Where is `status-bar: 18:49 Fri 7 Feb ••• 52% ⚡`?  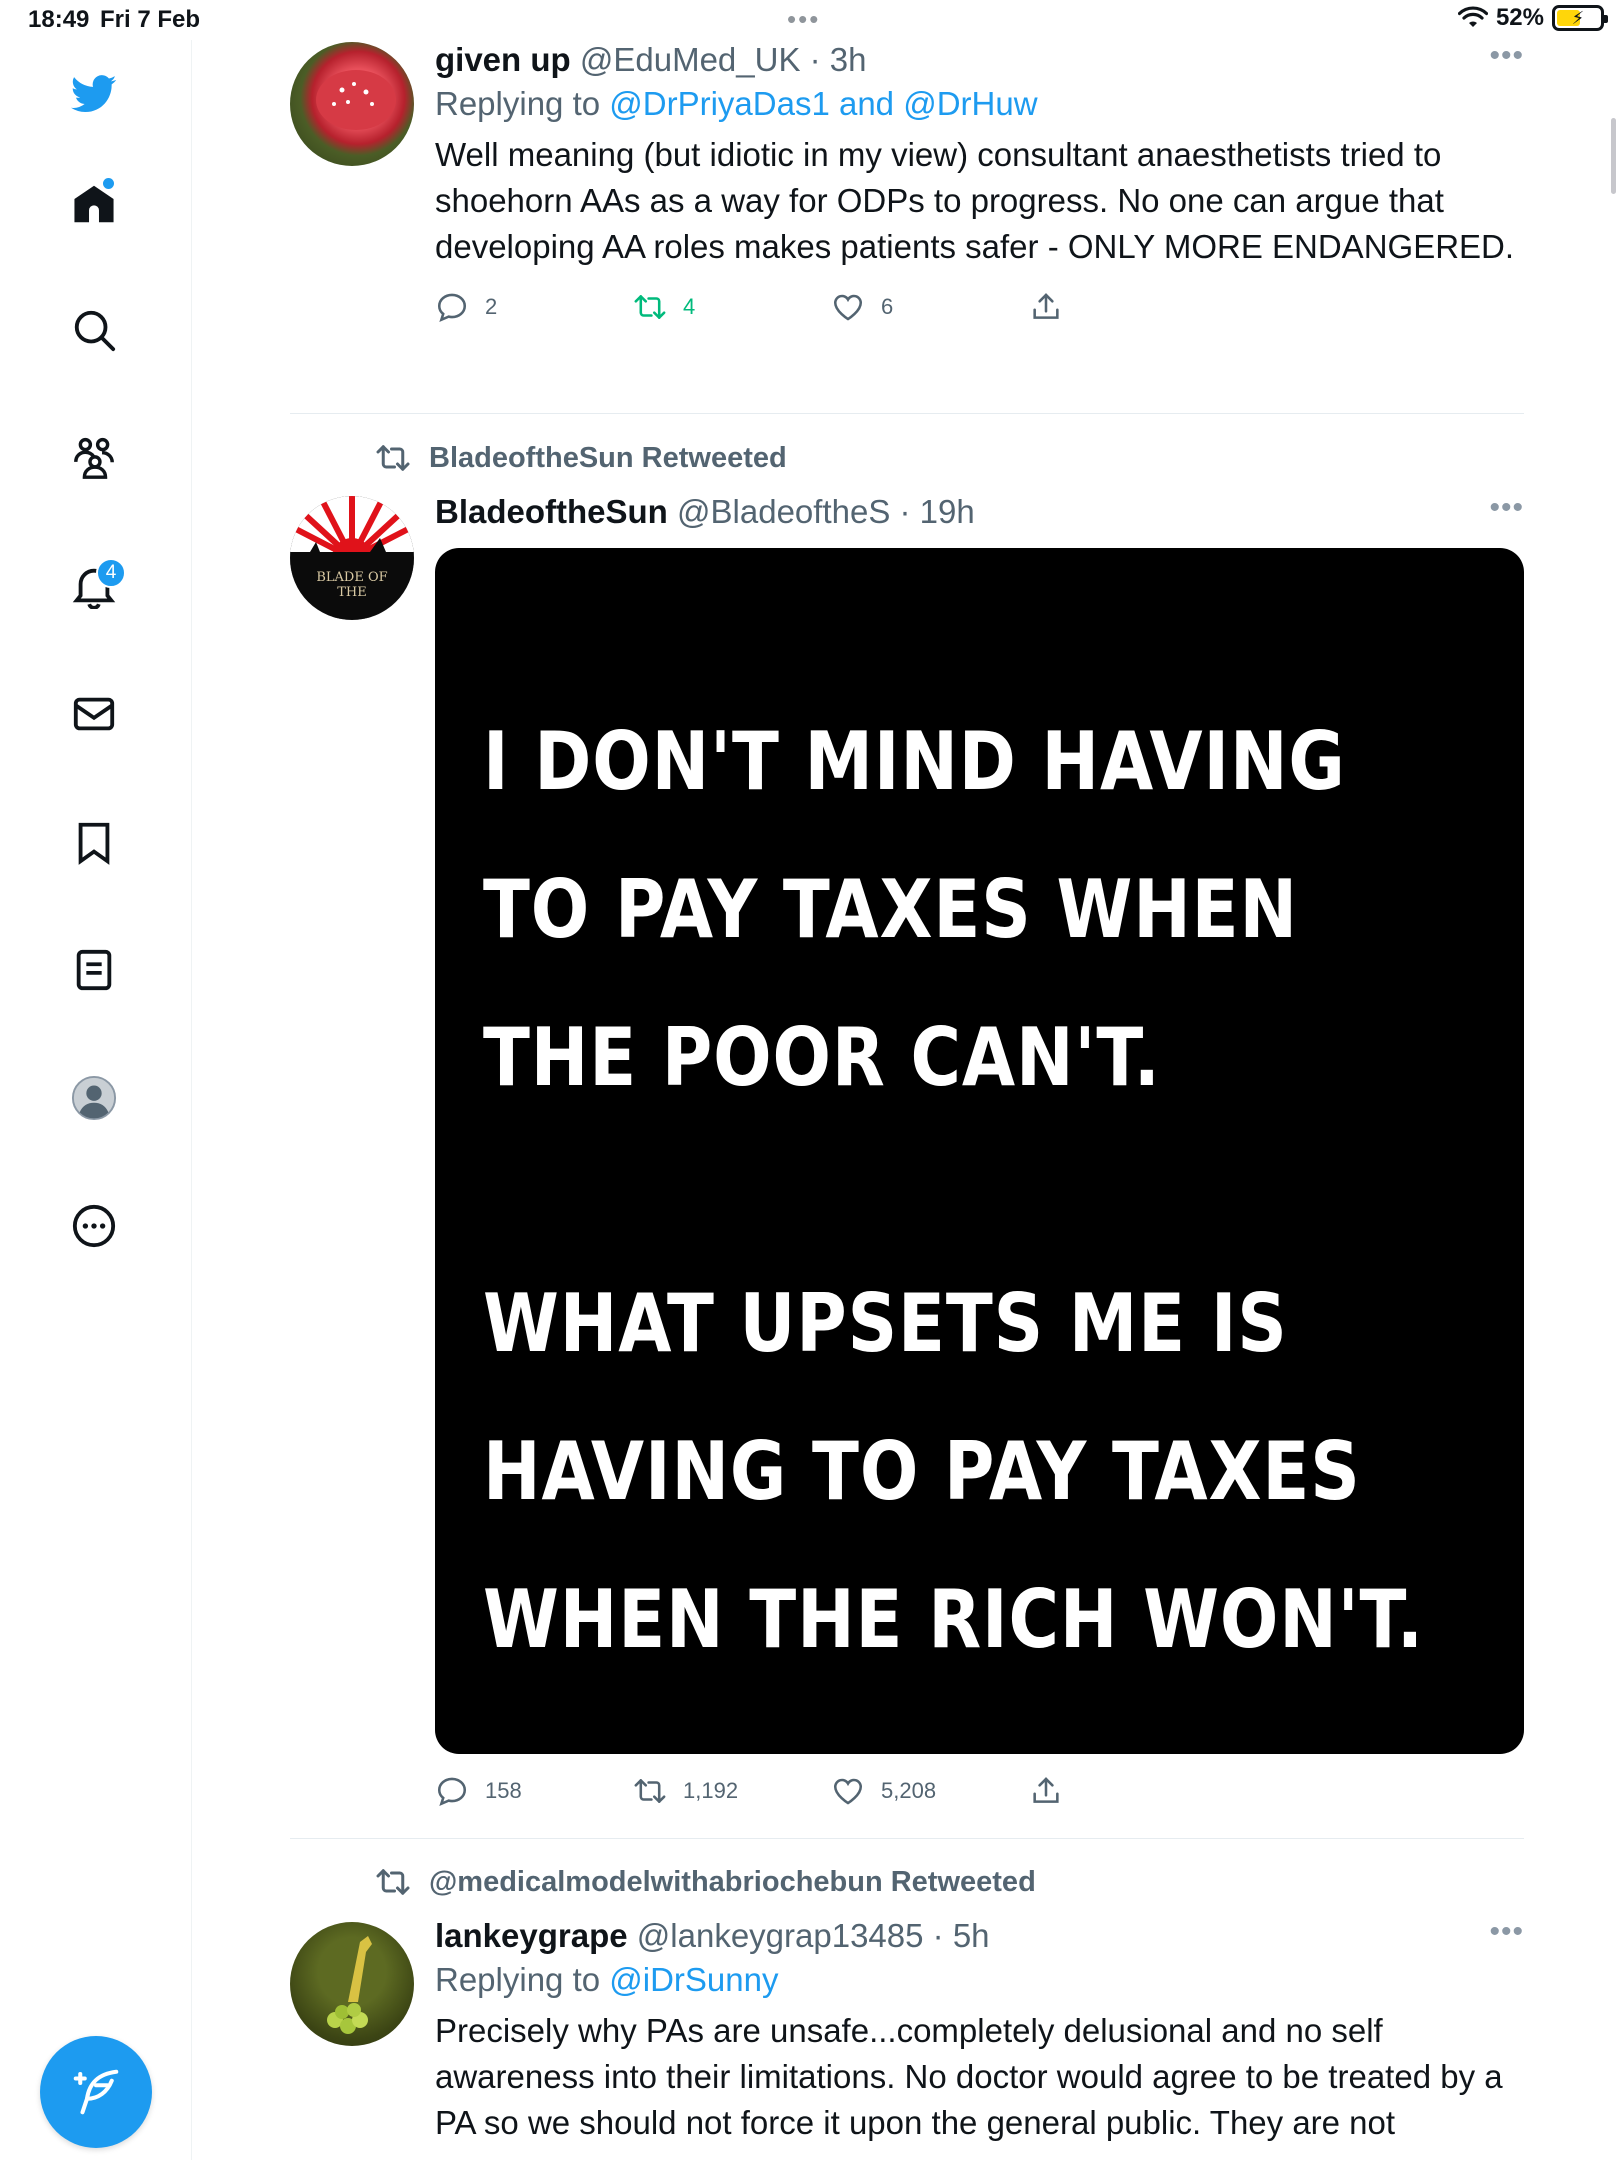
status-bar: 18:49 Fri 7 Feb ••• 52% ⚡ is located at coordinates (810, 20).